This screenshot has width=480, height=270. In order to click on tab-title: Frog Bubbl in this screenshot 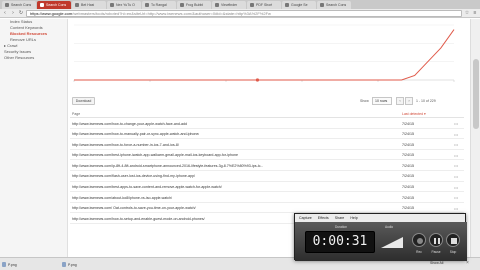, I will do `click(195, 5)`.